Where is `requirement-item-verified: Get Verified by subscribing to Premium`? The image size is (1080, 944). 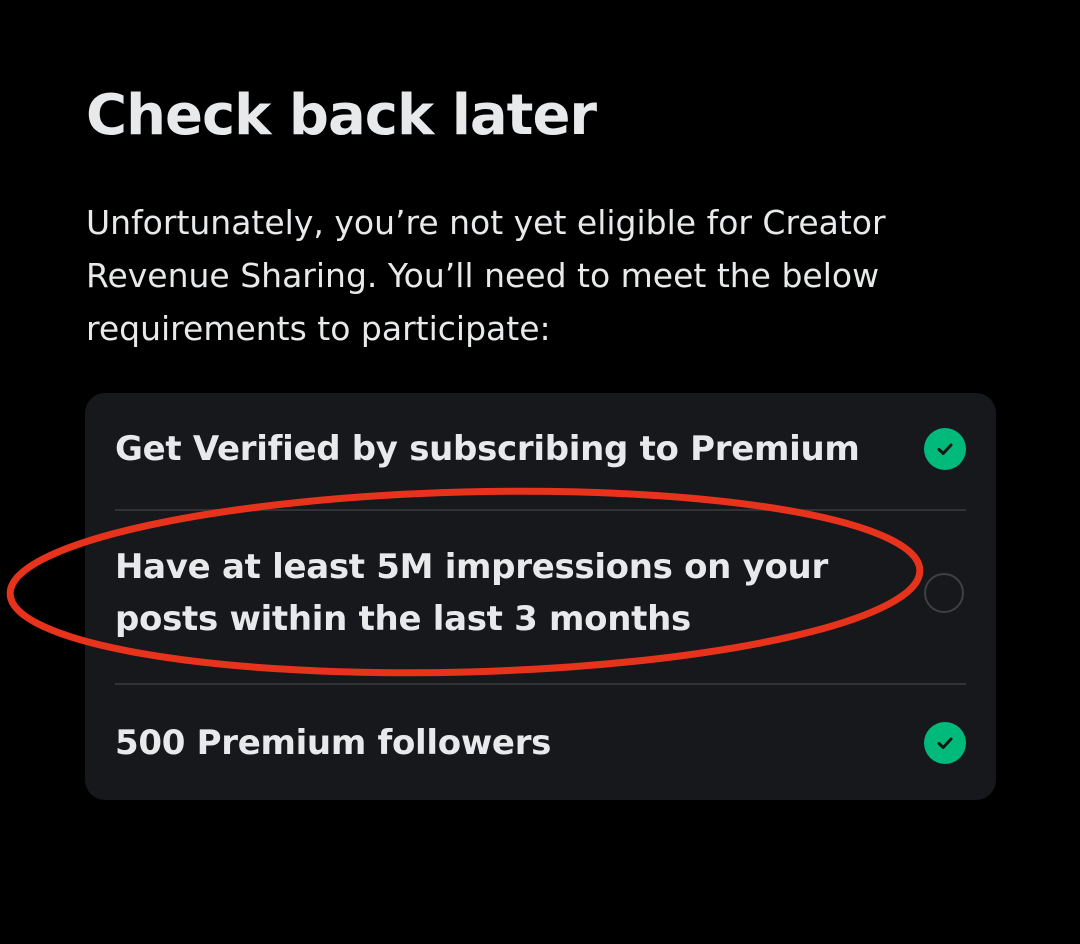
requirement-item-verified: Get Verified by subscribing to Premium is located at coordinates (540, 449).